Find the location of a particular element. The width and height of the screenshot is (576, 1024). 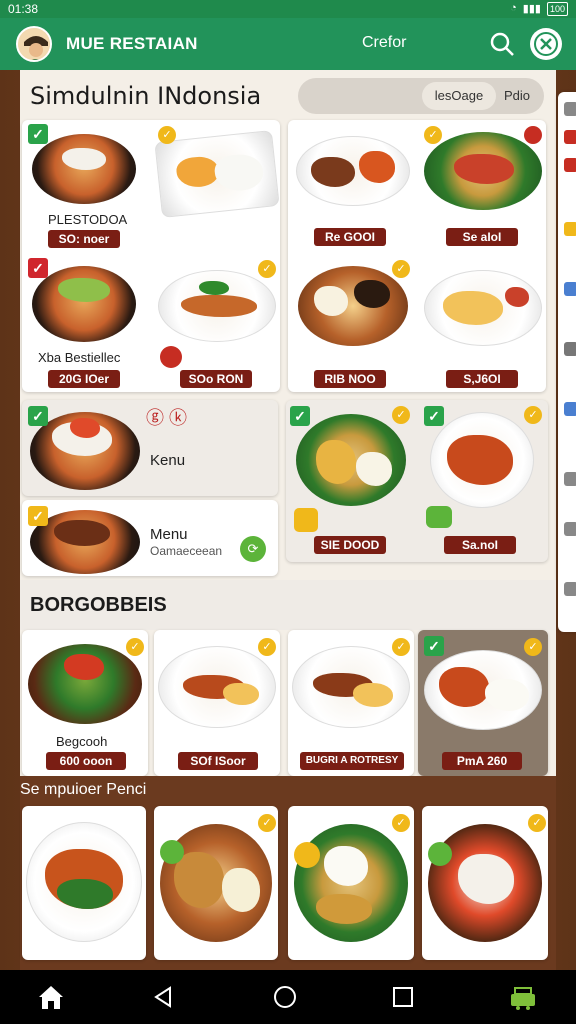

segment-option-1: lesOage is located at coordinates (459, 96).